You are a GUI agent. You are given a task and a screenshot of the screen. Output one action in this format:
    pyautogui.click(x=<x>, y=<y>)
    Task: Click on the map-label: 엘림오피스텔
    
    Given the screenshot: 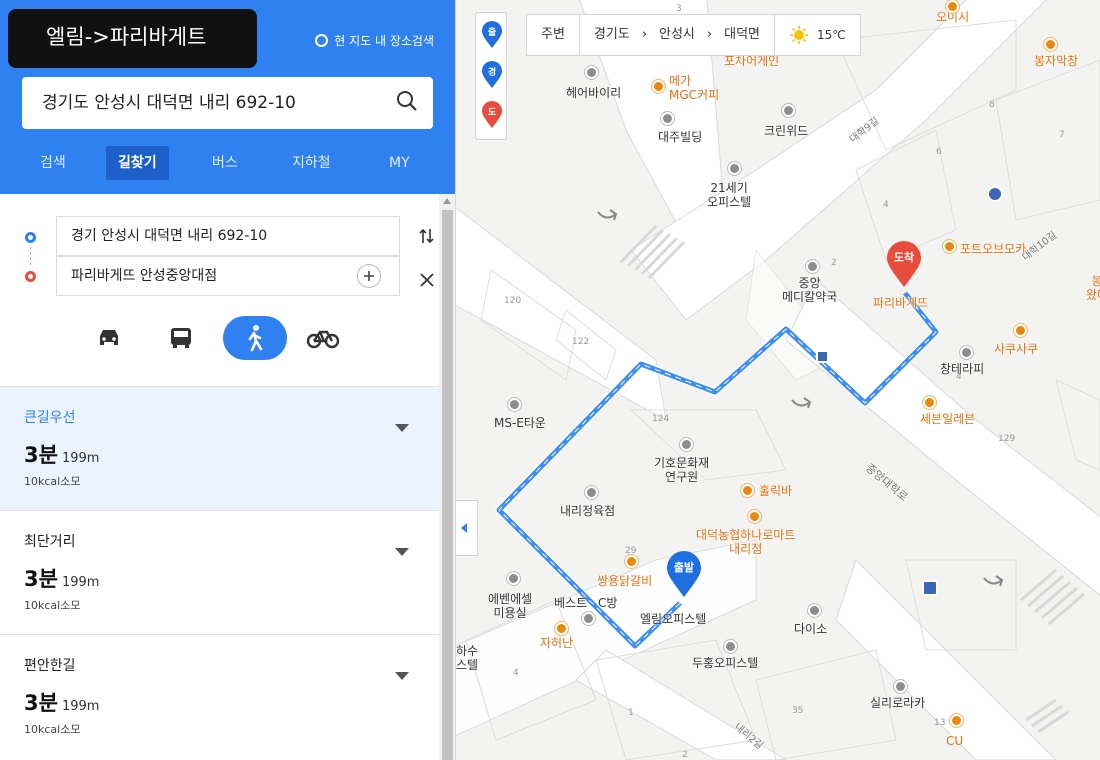 What is the action you would take?
    pyautogui.click(x=673, y=619)
    